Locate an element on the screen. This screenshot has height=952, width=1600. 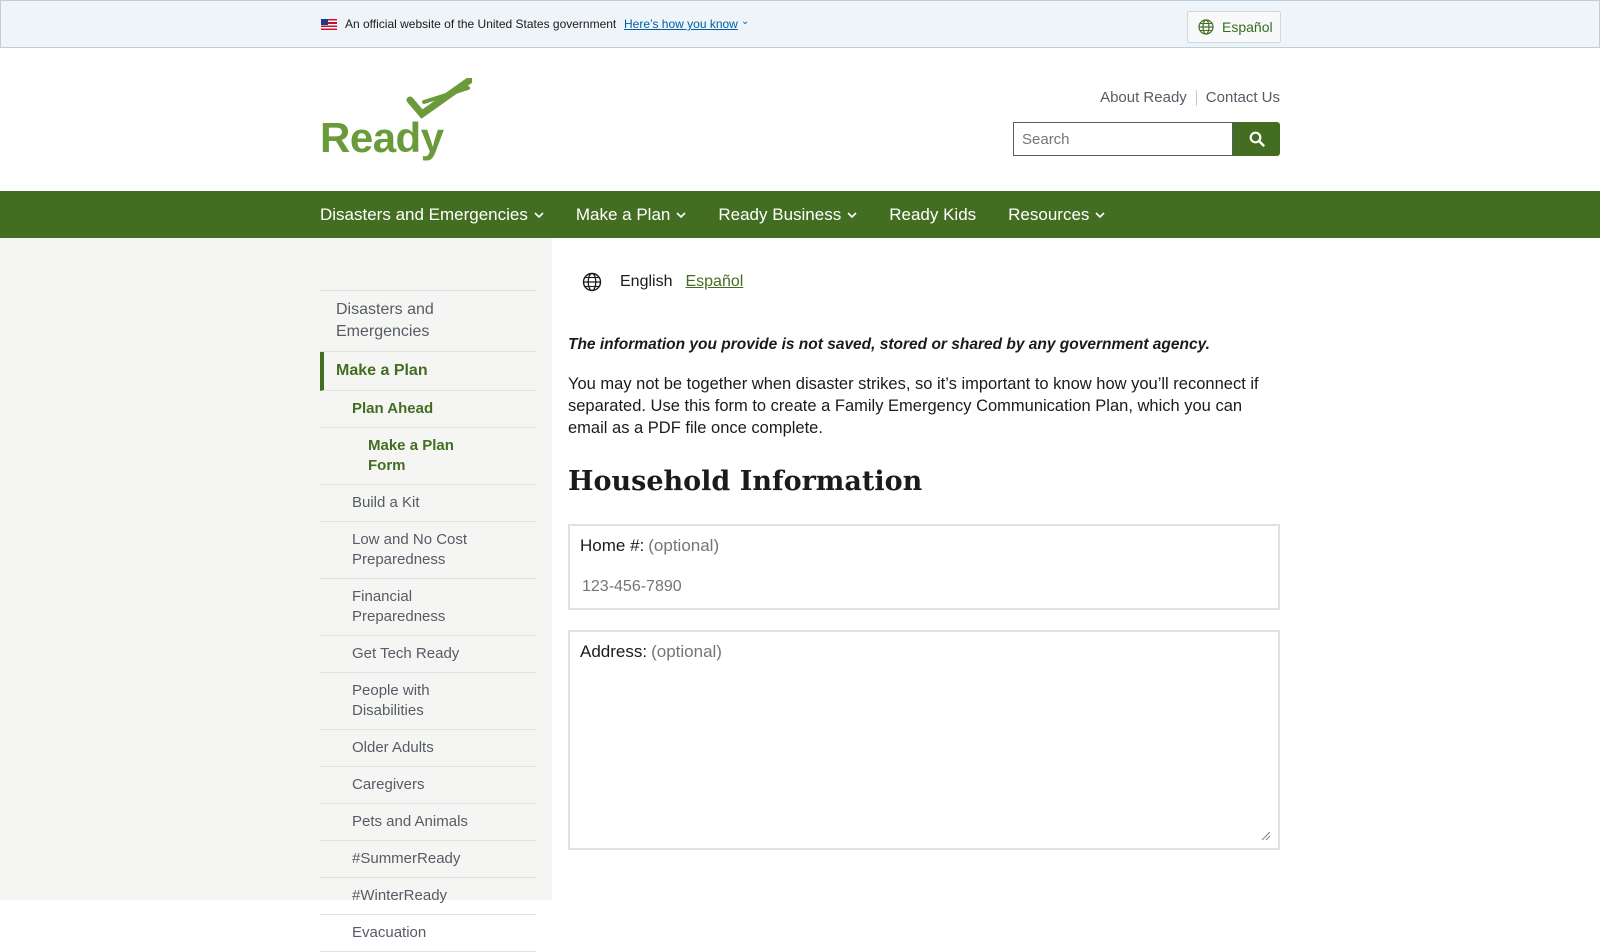
home-phone-label: Home #: (optional) is located at coordinates (649, 546).